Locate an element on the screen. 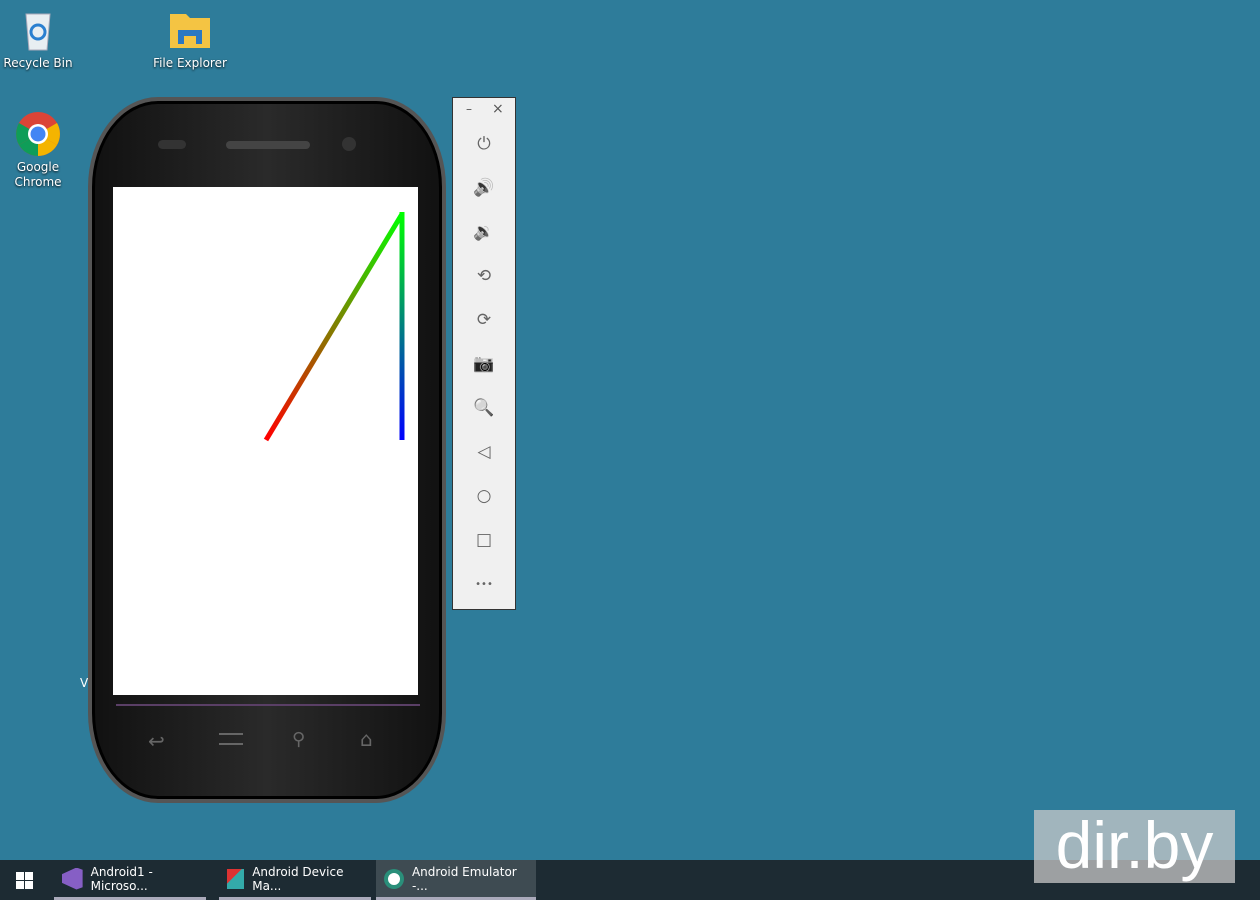  desktop-icon-google-chrome: Google Chrome is located at coordinates (39, 151).